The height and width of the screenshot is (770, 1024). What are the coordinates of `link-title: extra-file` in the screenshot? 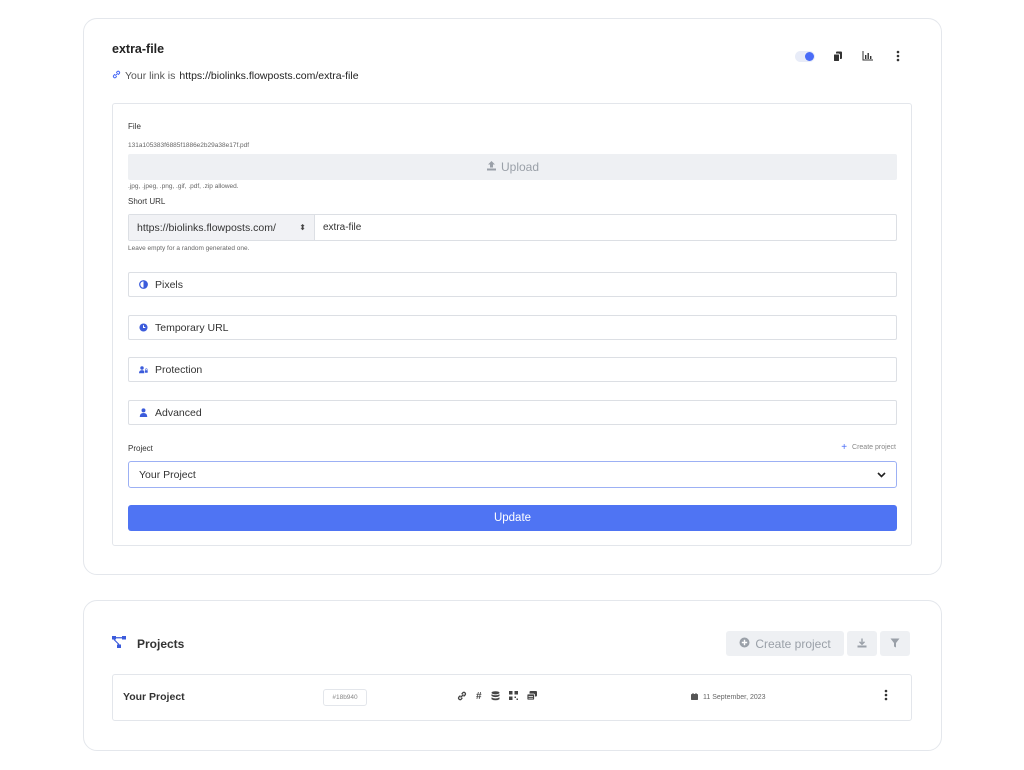 It's located at (138, 49).